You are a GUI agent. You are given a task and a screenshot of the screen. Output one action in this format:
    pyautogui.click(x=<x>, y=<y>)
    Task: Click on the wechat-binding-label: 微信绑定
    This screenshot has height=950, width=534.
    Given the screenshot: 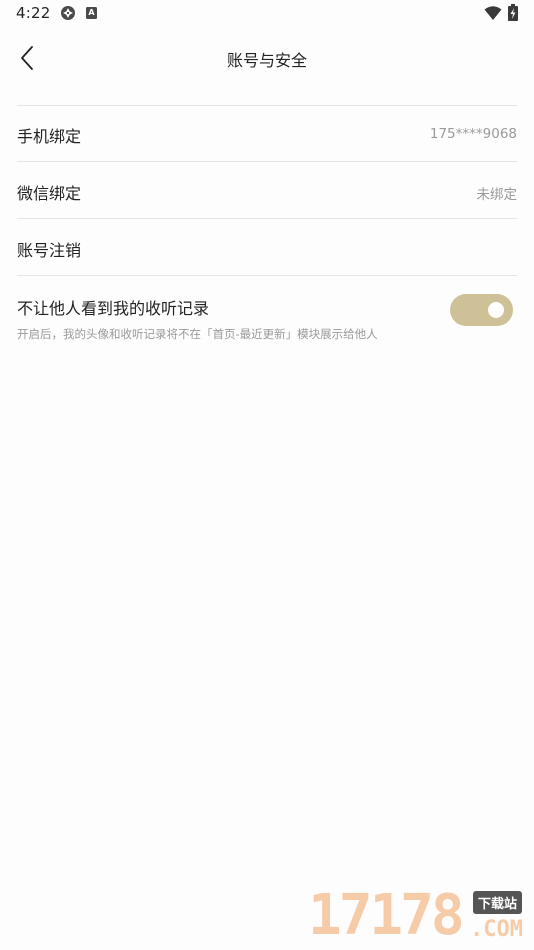 What is the action you would take?
    pyautogui.click(x=49, y=193)
    